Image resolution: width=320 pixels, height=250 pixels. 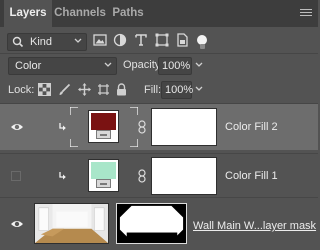 I want to click on filter-kind-select: Kind, so click(x=47, y=42).